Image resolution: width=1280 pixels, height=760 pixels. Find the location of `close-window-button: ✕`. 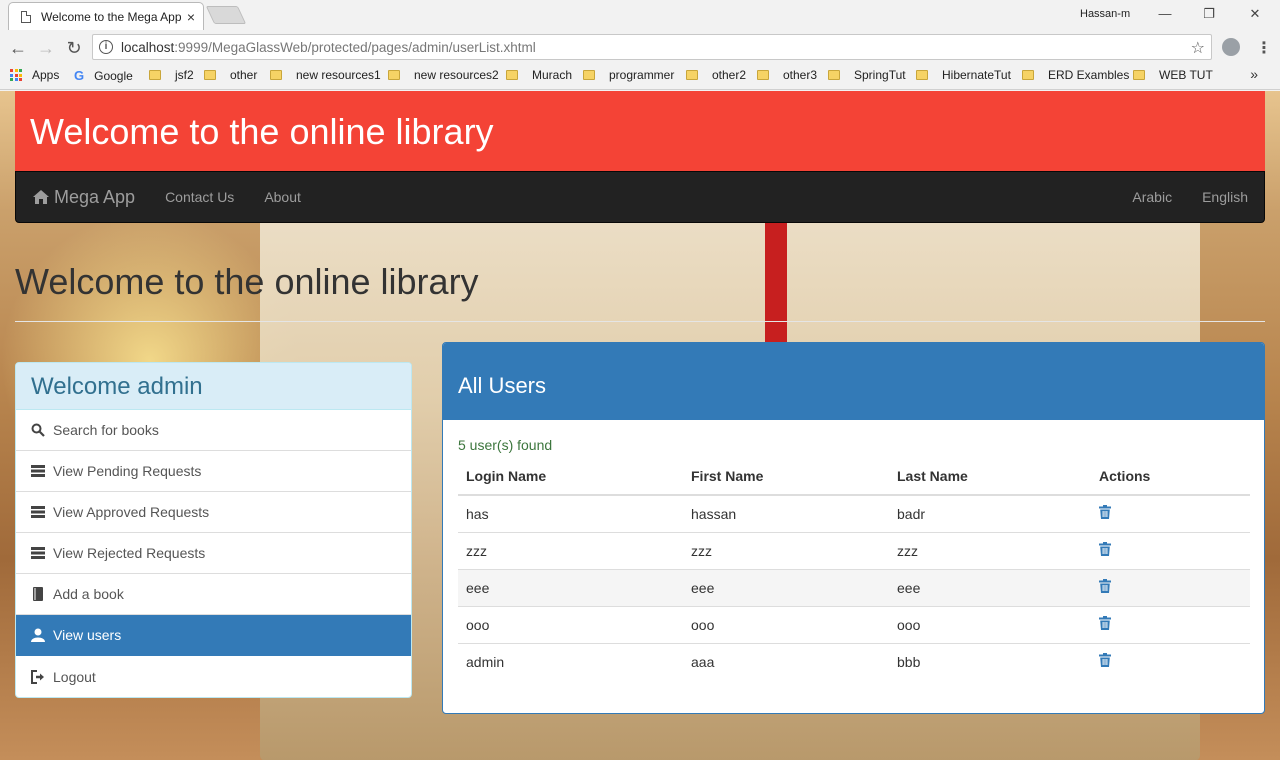

close-window-button: ✕ is located at coordinates (1255, 14).